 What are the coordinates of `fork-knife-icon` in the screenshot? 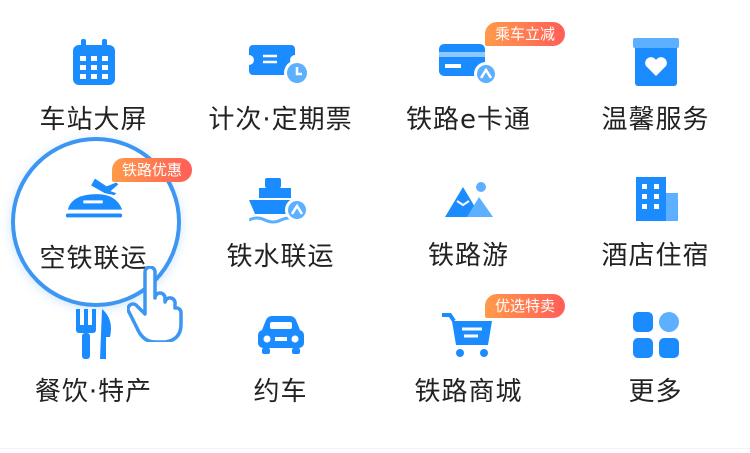 It's located at (94, 334).